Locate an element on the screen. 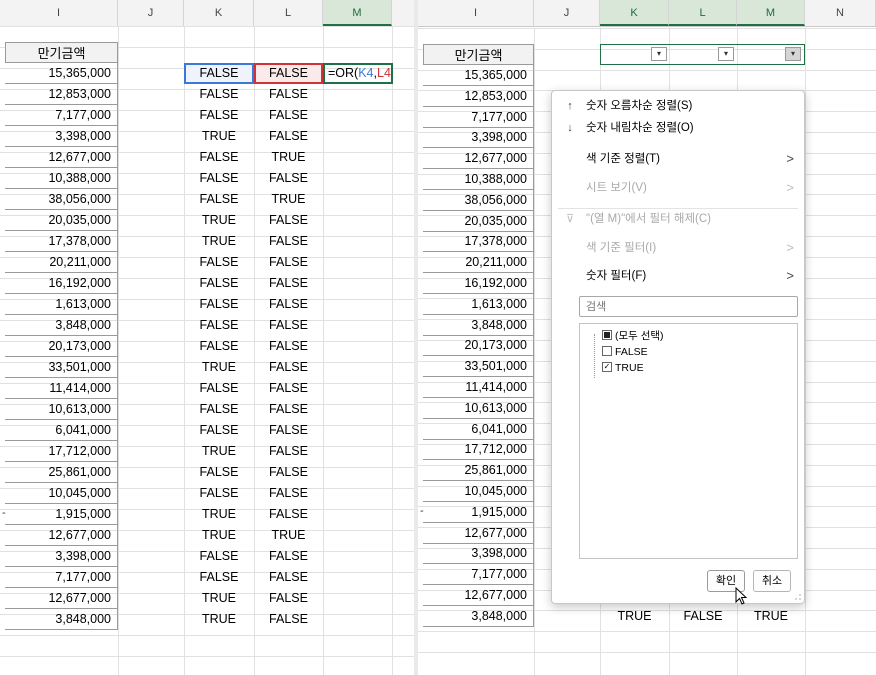  amount-cell: 11,414,000 is located at coordinates (478, 387).